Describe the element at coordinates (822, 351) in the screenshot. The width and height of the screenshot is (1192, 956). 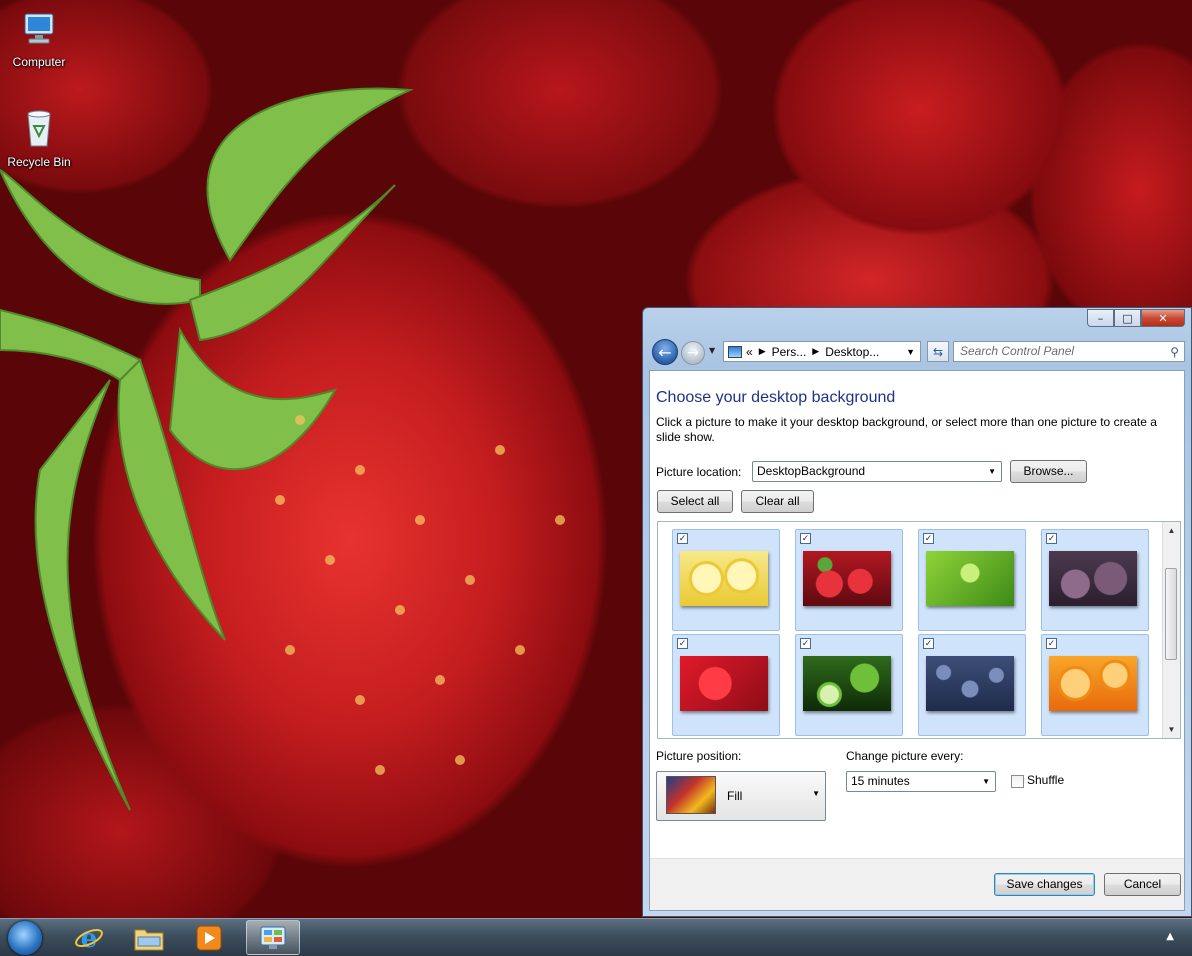
I see `address-bar: « ▶ Pers... ▶ Desktop... ▼` at that location.